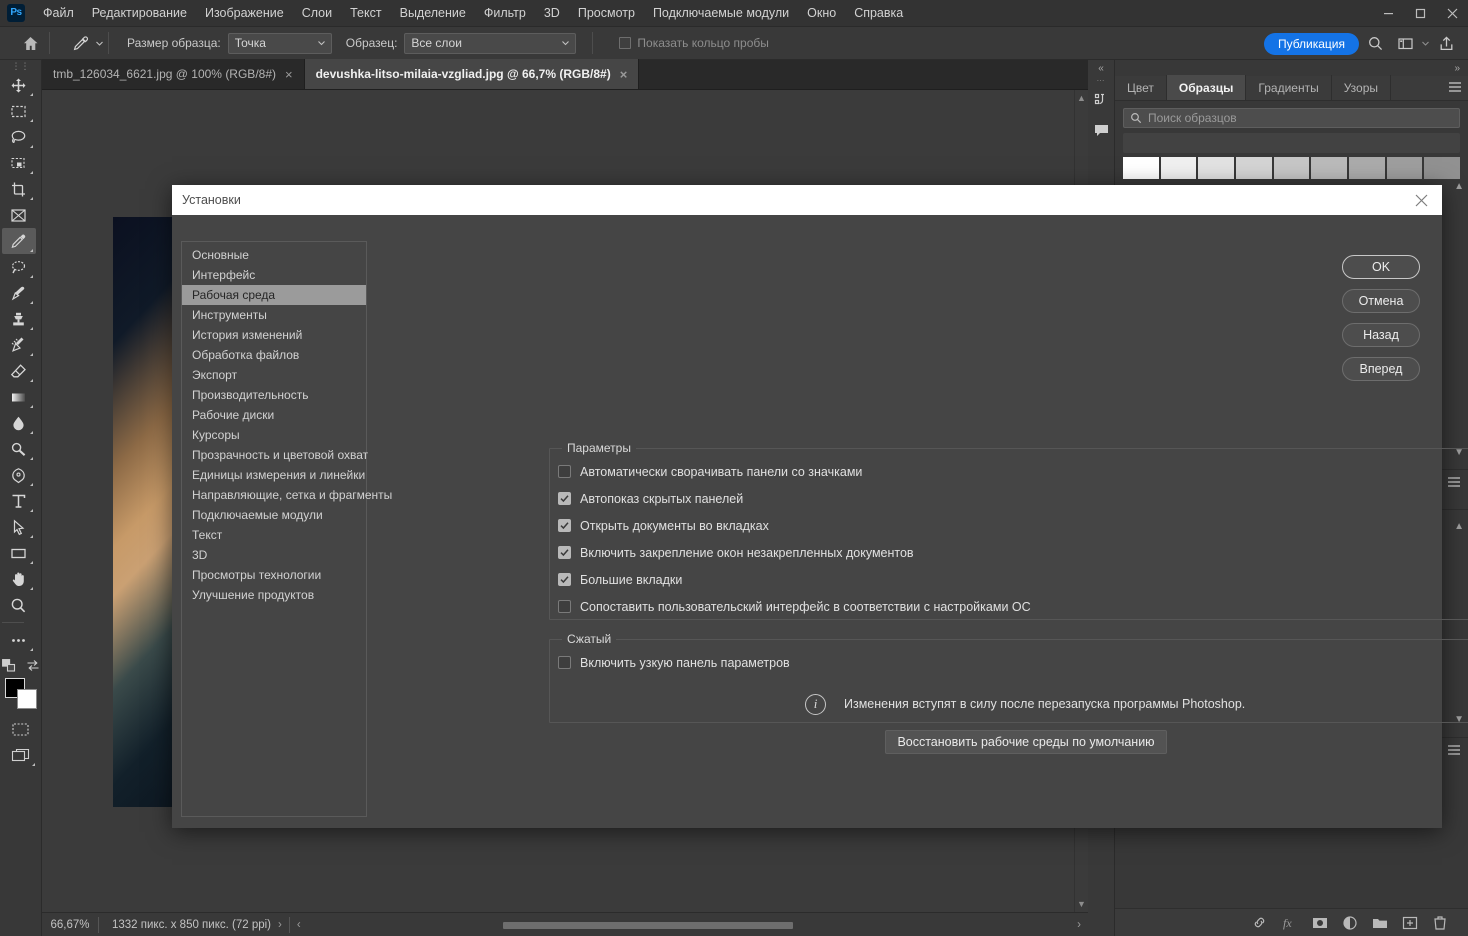 This screenshot has width=1468, height=936. What do you see at coordinates (139, 13) in the screenshot?
I see `menu-item-1: Редактирование` at bounding box center [139, 13].